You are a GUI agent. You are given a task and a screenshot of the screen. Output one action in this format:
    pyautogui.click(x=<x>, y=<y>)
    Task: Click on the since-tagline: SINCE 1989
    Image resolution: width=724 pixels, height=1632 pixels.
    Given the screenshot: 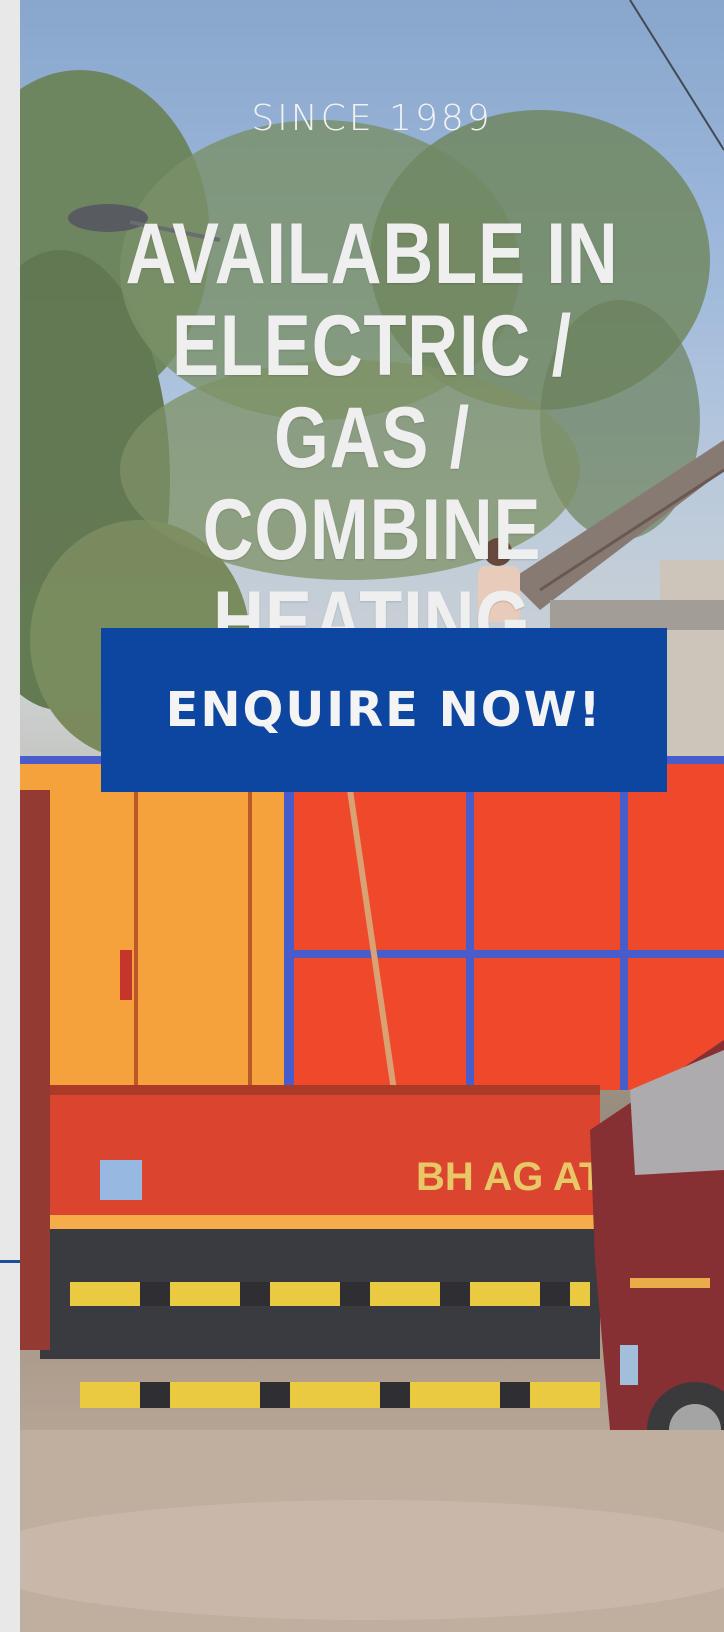 What is the action you would take?
    pyautogui.click(x=372, y=118)
    